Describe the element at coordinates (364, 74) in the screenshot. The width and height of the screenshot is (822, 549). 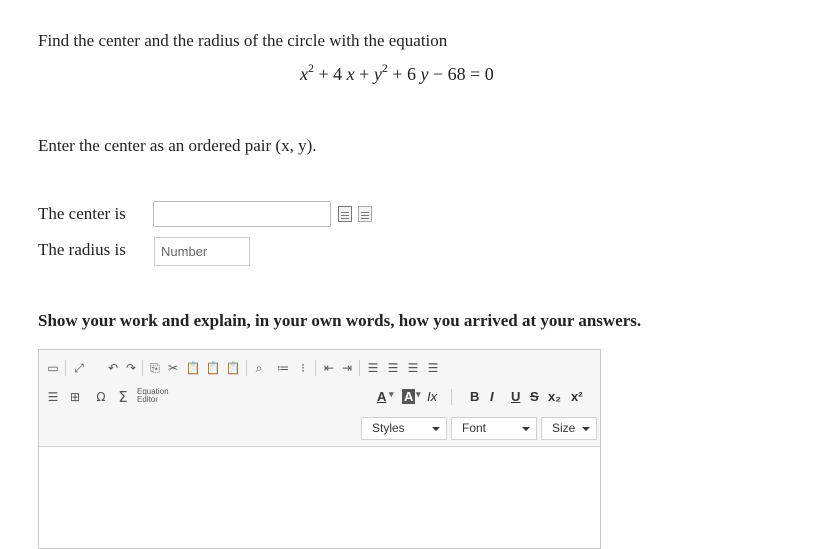
I see `eq-plus: +` at that location.